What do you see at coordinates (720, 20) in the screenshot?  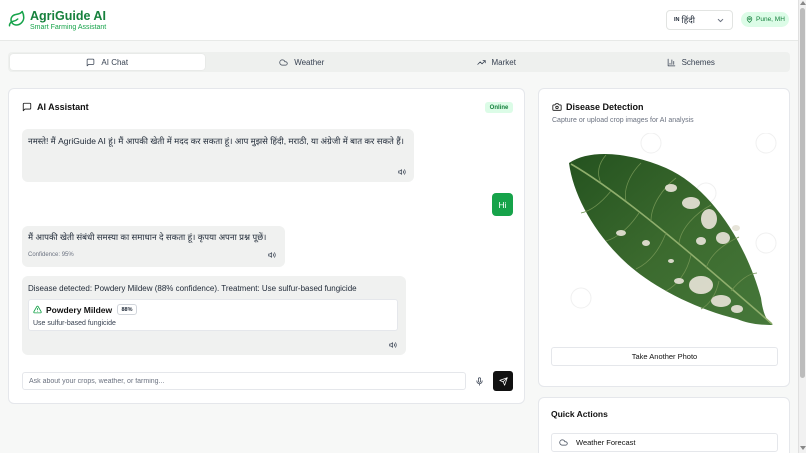 I see `chevron-down-icon` at bounding box center [720, 20].